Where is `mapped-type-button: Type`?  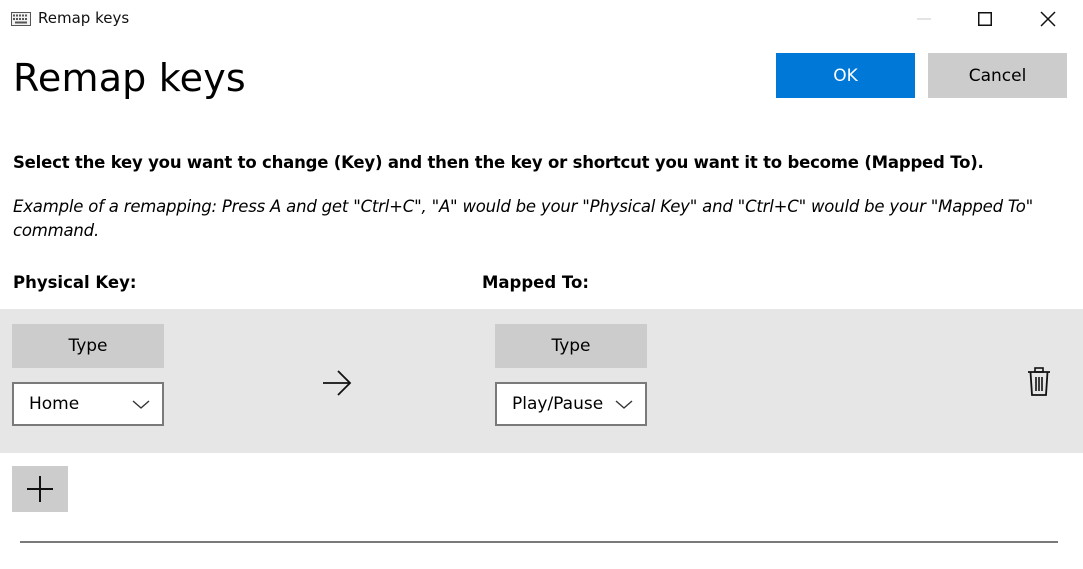 mapped-type-button: Type is located at coordinates (571, 346).